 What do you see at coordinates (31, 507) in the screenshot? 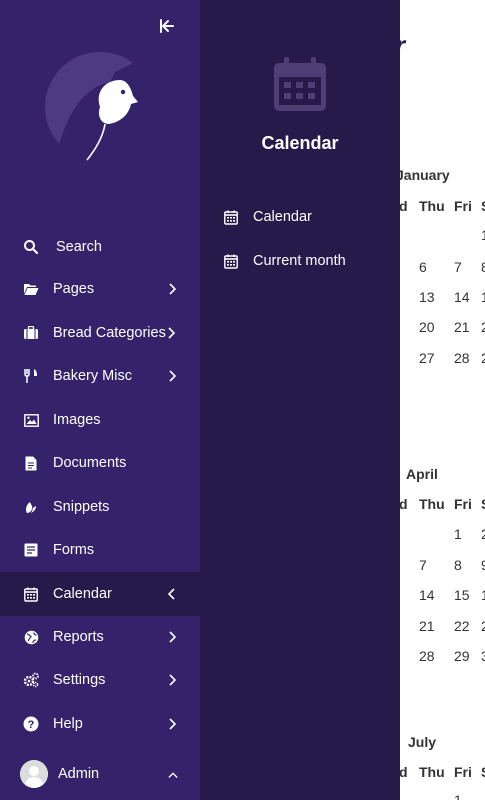
I see `snippet-icon` at bounding box center [31, 507].